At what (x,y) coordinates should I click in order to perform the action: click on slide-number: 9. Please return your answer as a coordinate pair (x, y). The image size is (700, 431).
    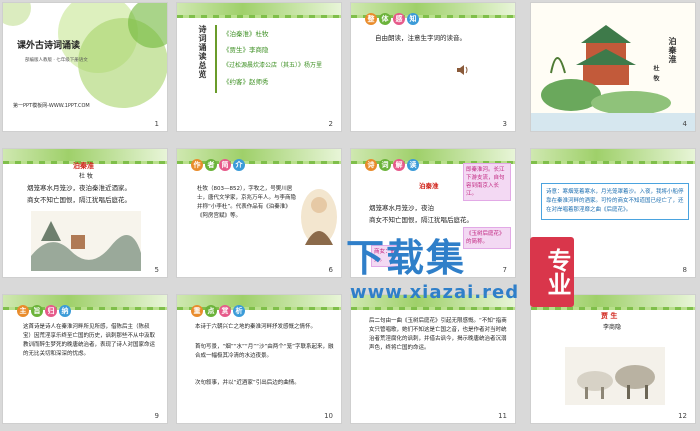
    Looking at the image, I should click on (156, 416).